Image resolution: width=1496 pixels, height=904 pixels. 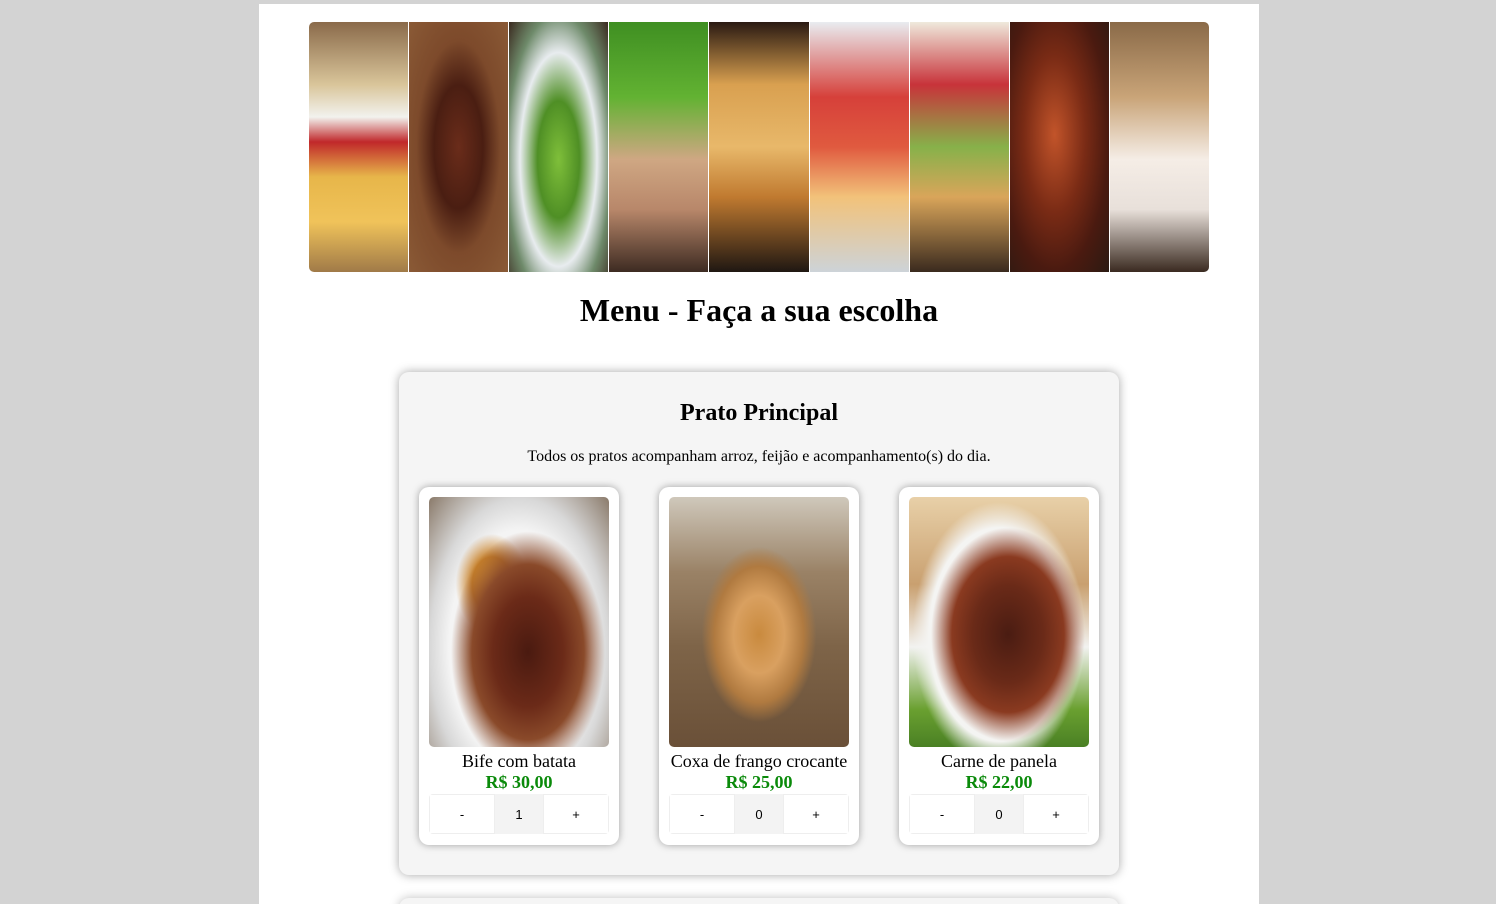 What do you see at coordinates (519, 782) in the screenshot?
I see `dish-price: R$ 30,00` at bounding box center [519, 782].